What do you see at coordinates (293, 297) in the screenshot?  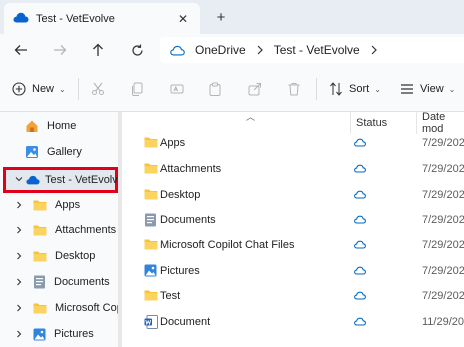 I see `table-row: Test 7/29/2025` at bounding box center [293, 297].